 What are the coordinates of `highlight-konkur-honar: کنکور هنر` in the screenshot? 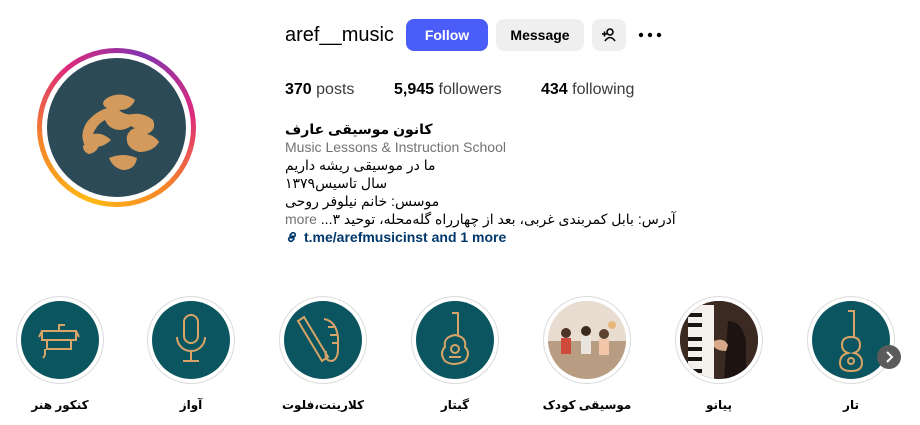 It's located at (61, 356).